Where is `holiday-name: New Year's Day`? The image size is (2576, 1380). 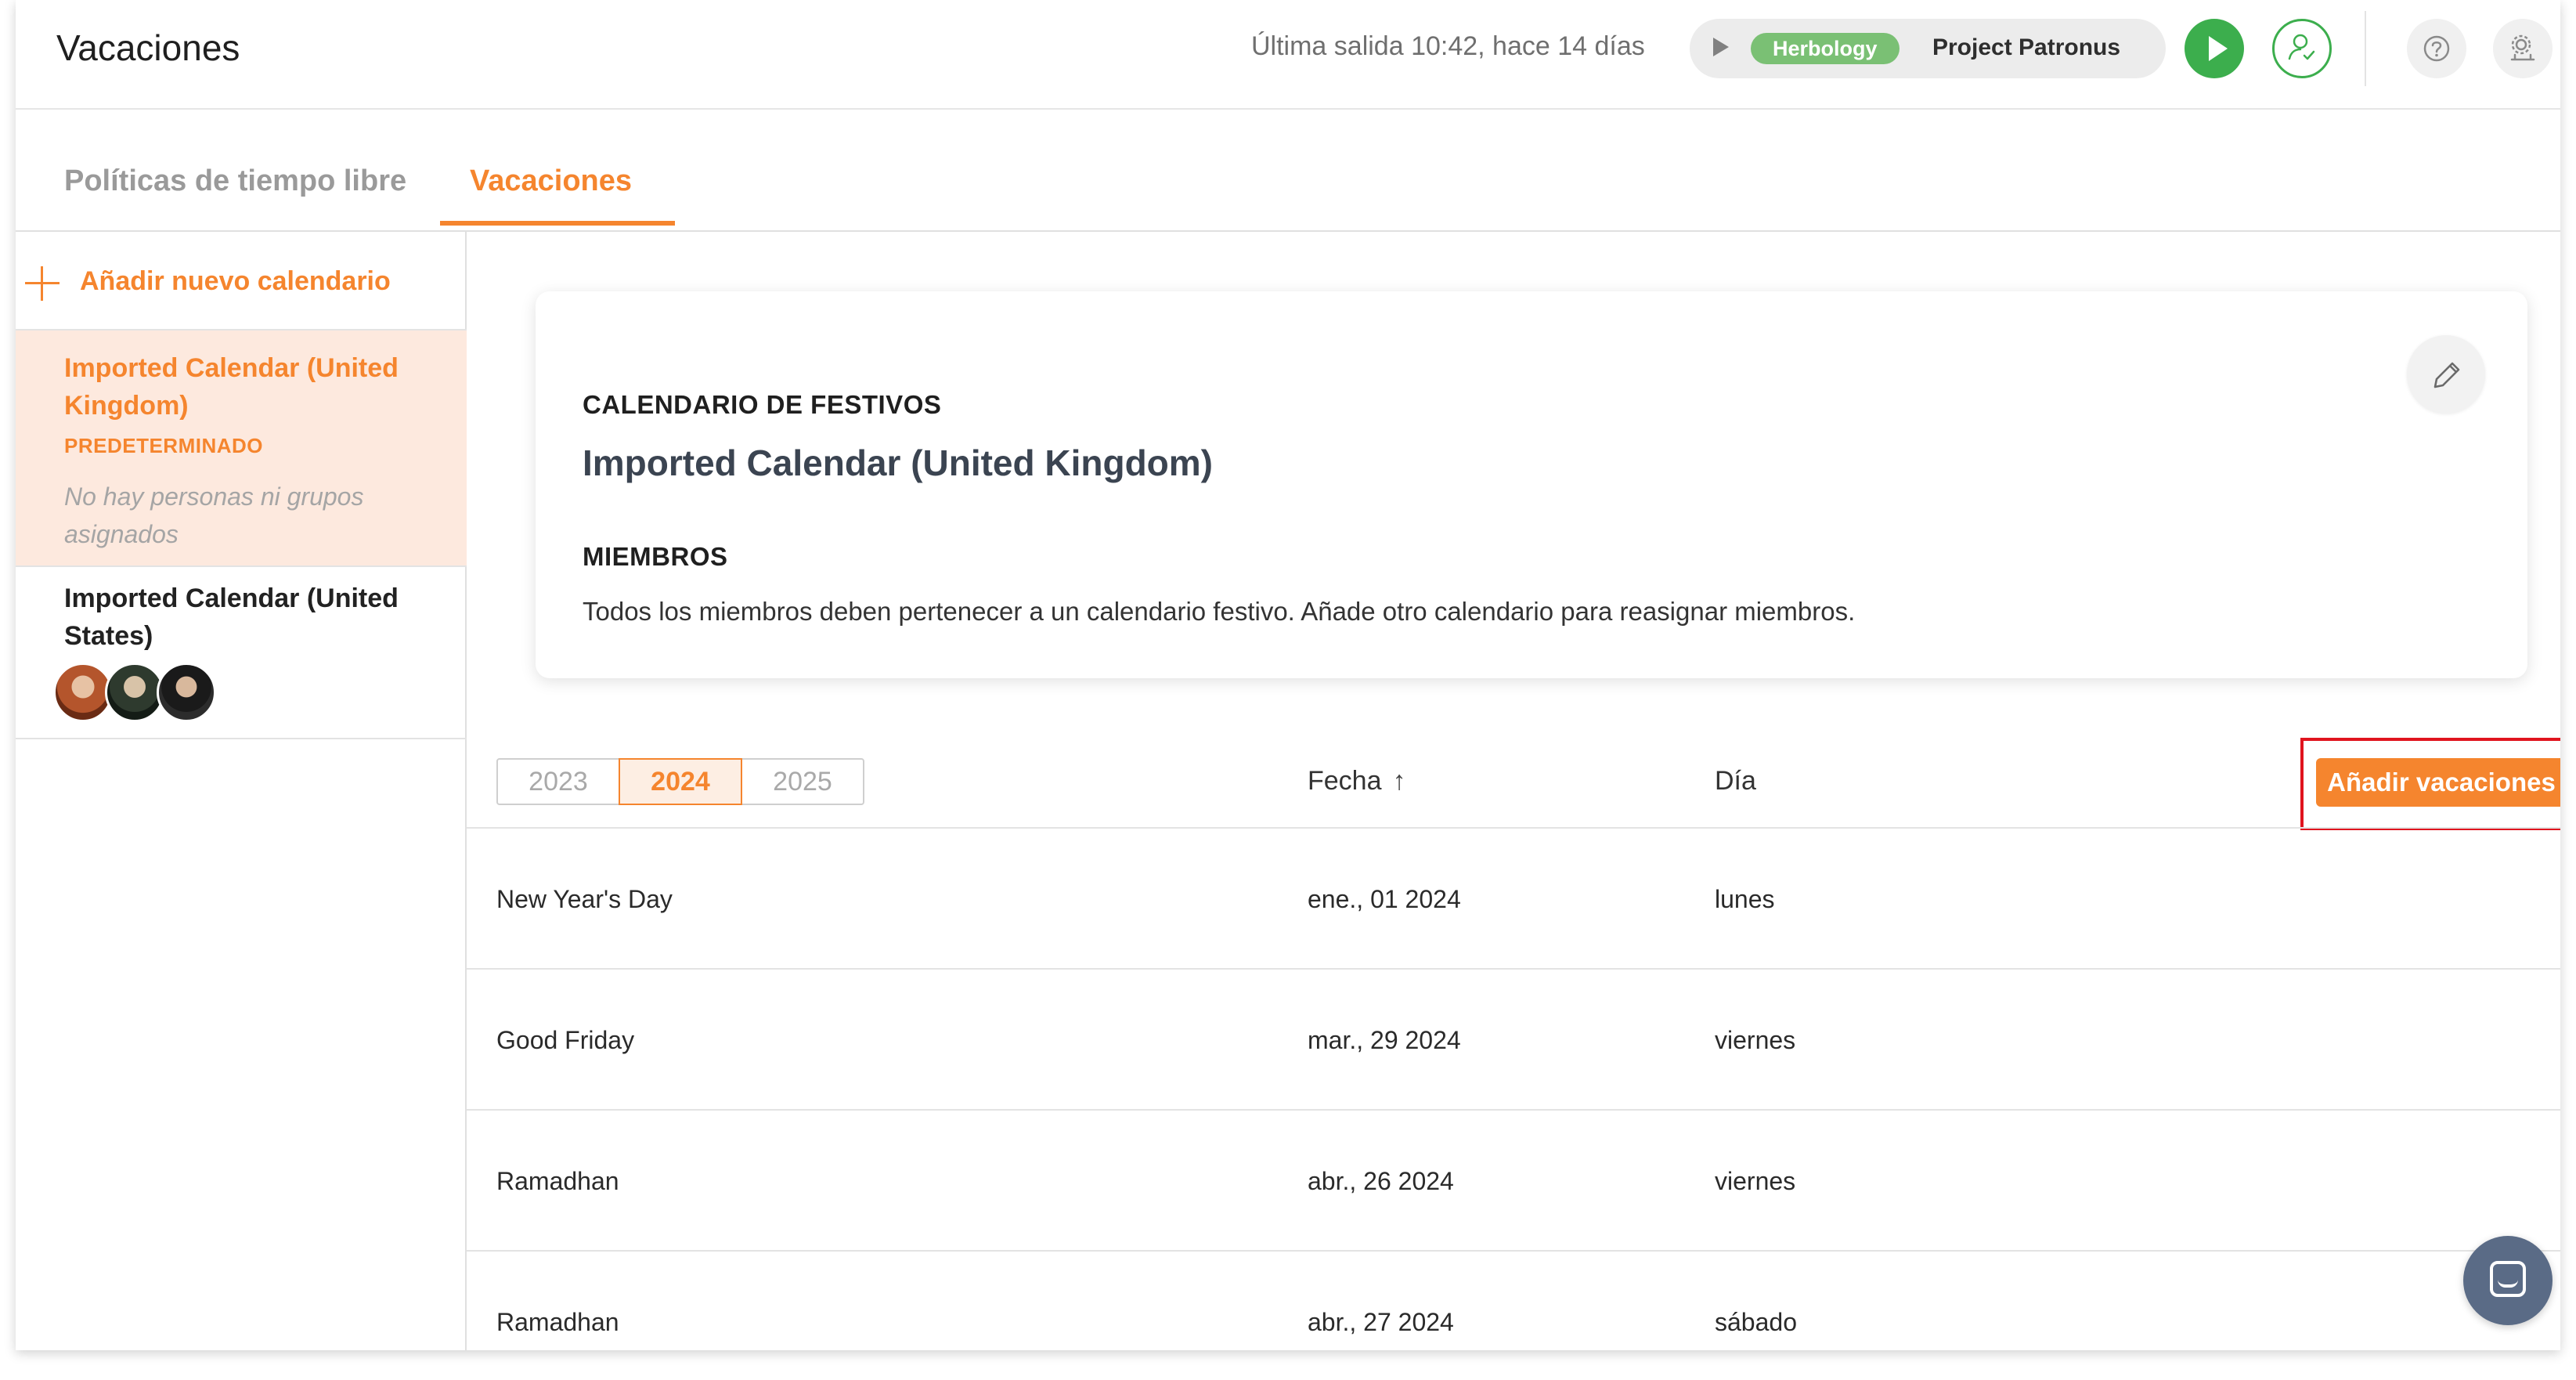
holiday-name: New Year's Day is located at coordinates (584, 899).